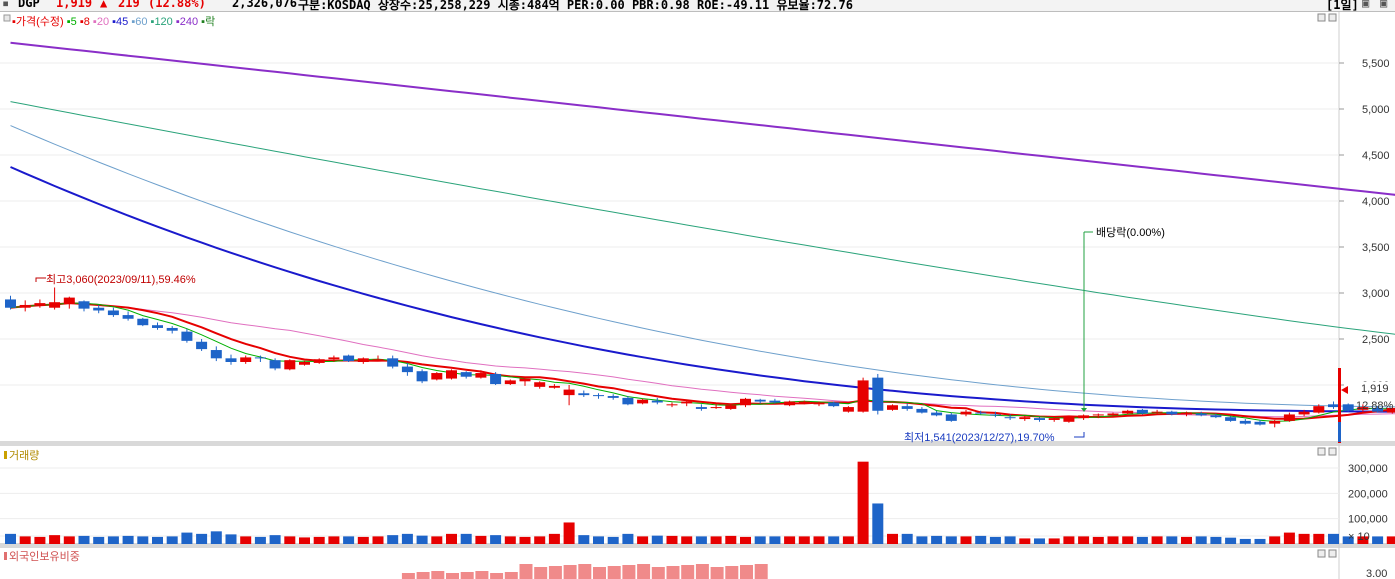  Describe the element at coordinates (979, 437) in the screenshot. I see `svg-text: 최저1,541(2023/12/27),19.70%` at that location.